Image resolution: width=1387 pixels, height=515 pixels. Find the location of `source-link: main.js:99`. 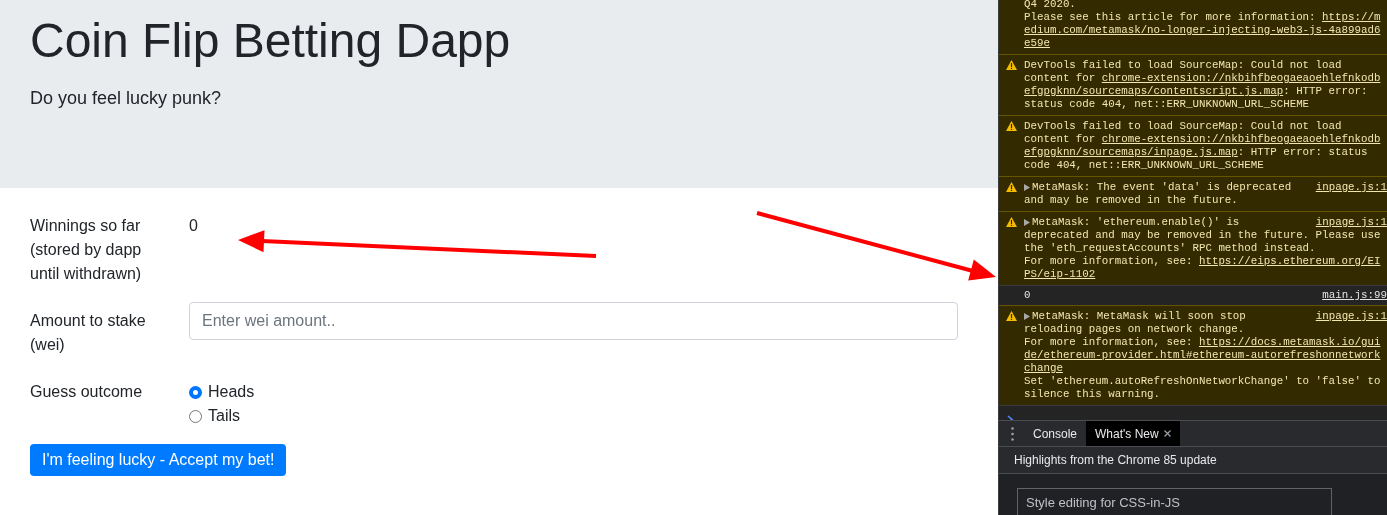

source-link: main.js:99 is located at coordinates (1354, 295).